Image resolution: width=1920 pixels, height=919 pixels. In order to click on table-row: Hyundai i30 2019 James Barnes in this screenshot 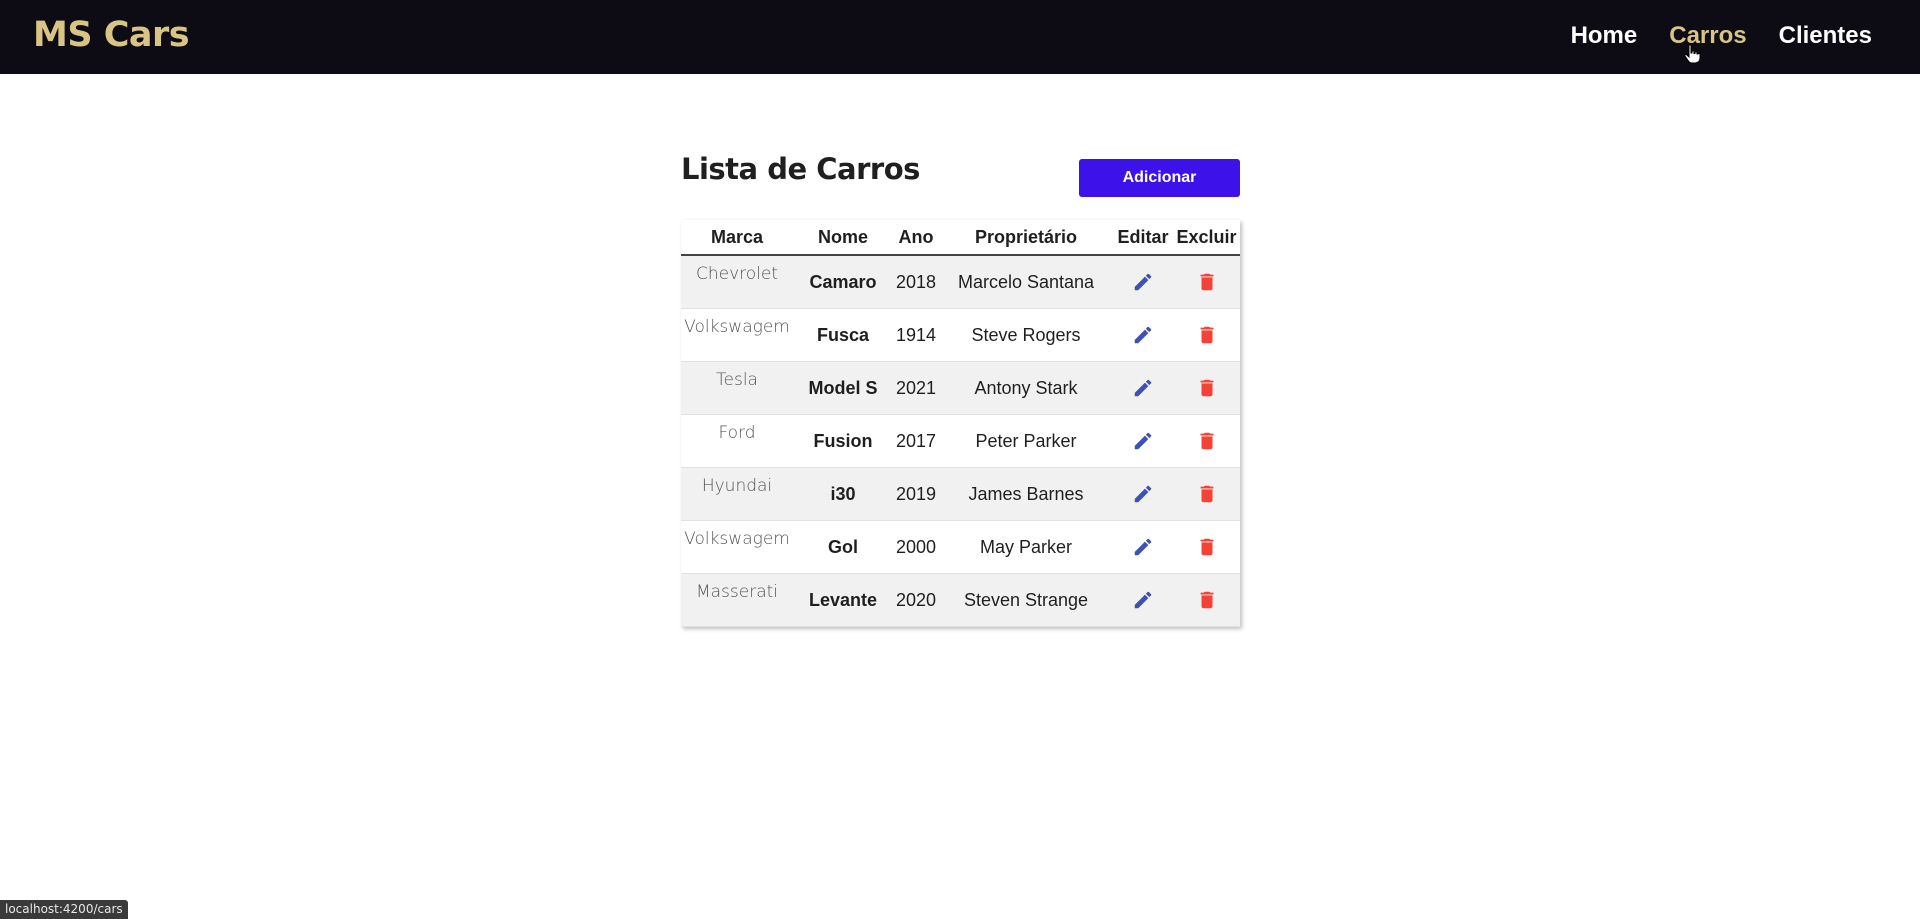, I will do `click(960, 494)`.